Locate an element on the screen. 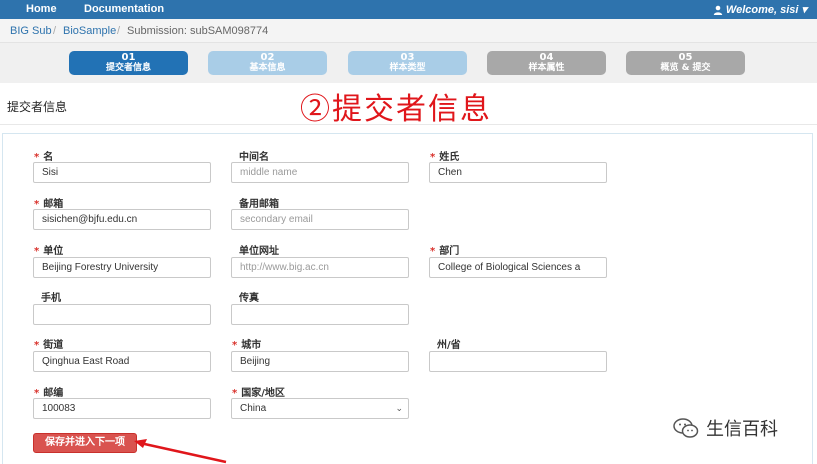 The width and height of the screenshot is (817, 464). step-basic-info: 02 基本信息 is located at coordinates (267, 63).